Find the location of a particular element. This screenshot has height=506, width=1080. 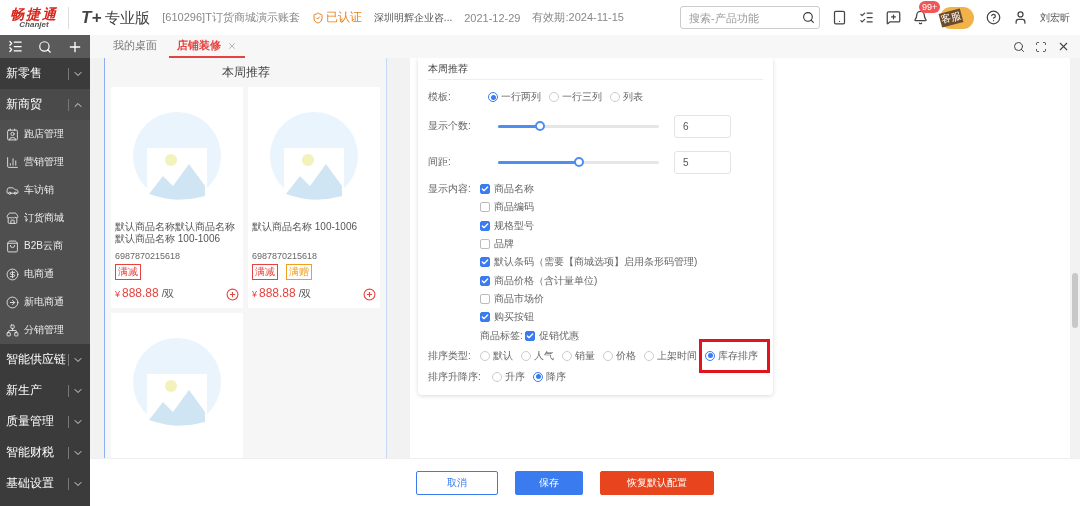

radio-option: 降序 is located at coordinates (549, 376).